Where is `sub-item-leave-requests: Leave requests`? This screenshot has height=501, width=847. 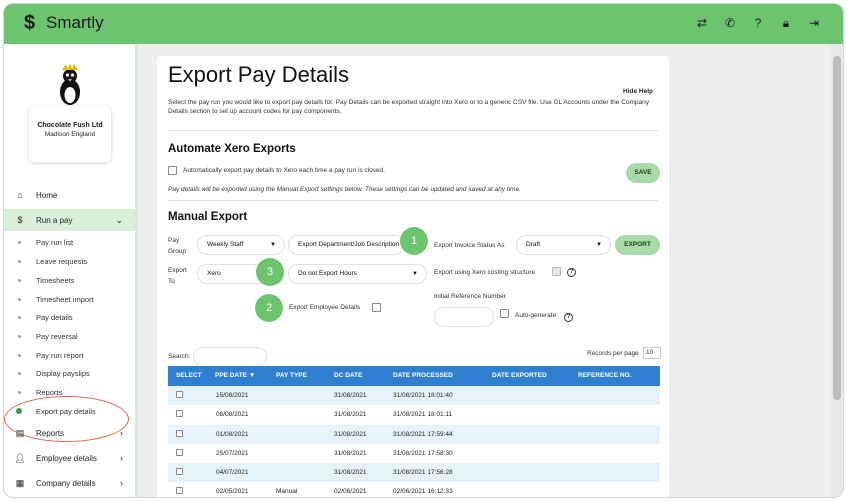
sub-item-leave-requests: Leave requests is located at coordinates (69, 261).